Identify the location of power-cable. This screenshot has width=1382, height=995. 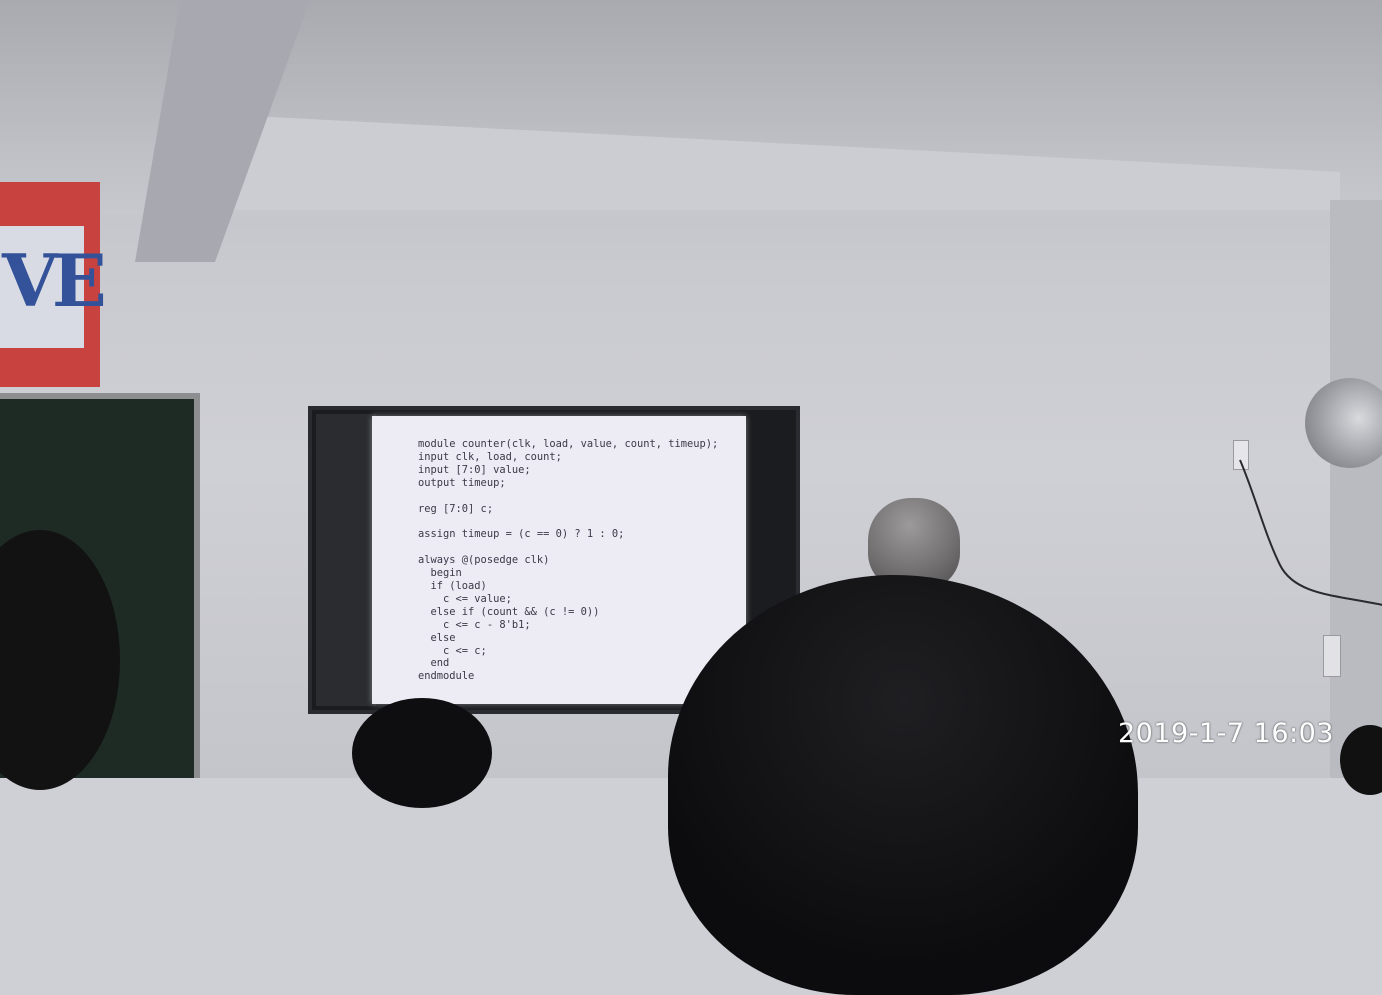
(1310, 532).